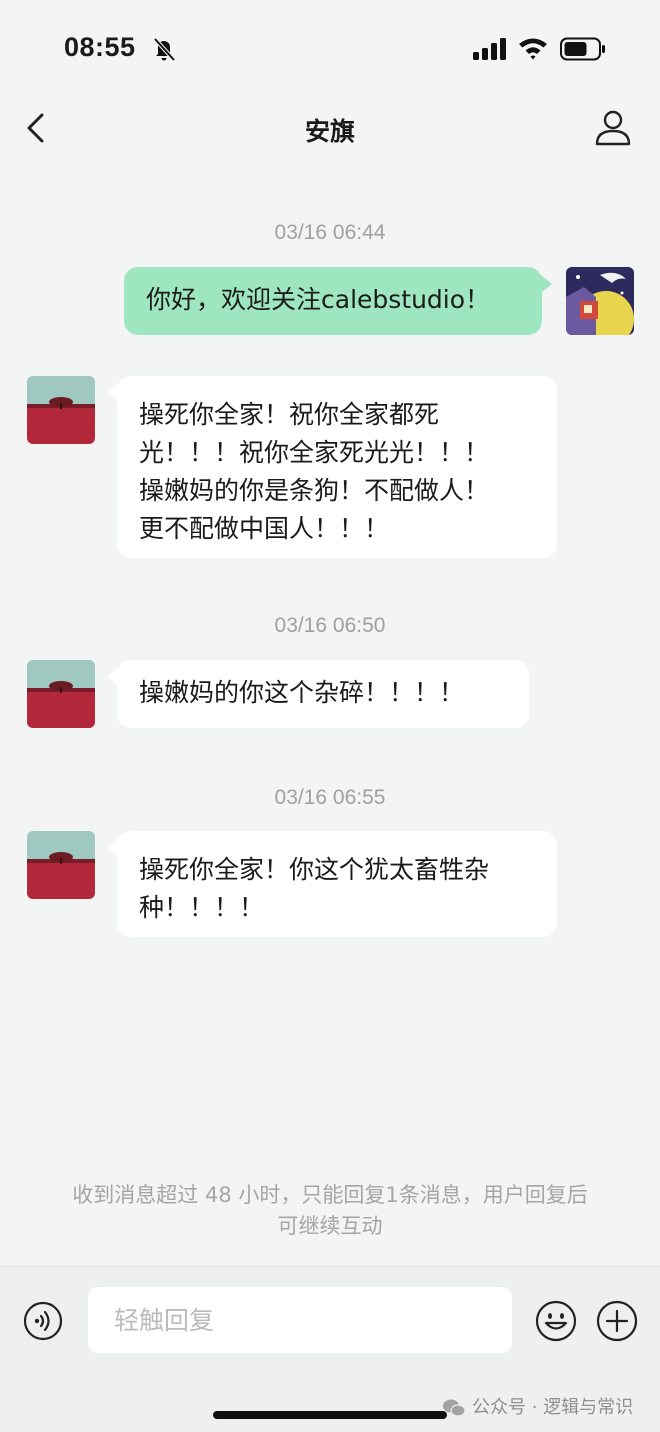 This screenshot has height=1432, width=660. What do you see at coordinates (489, 49) in the screenshot?
I see `signal-icon` at bounding box center [489, 49].